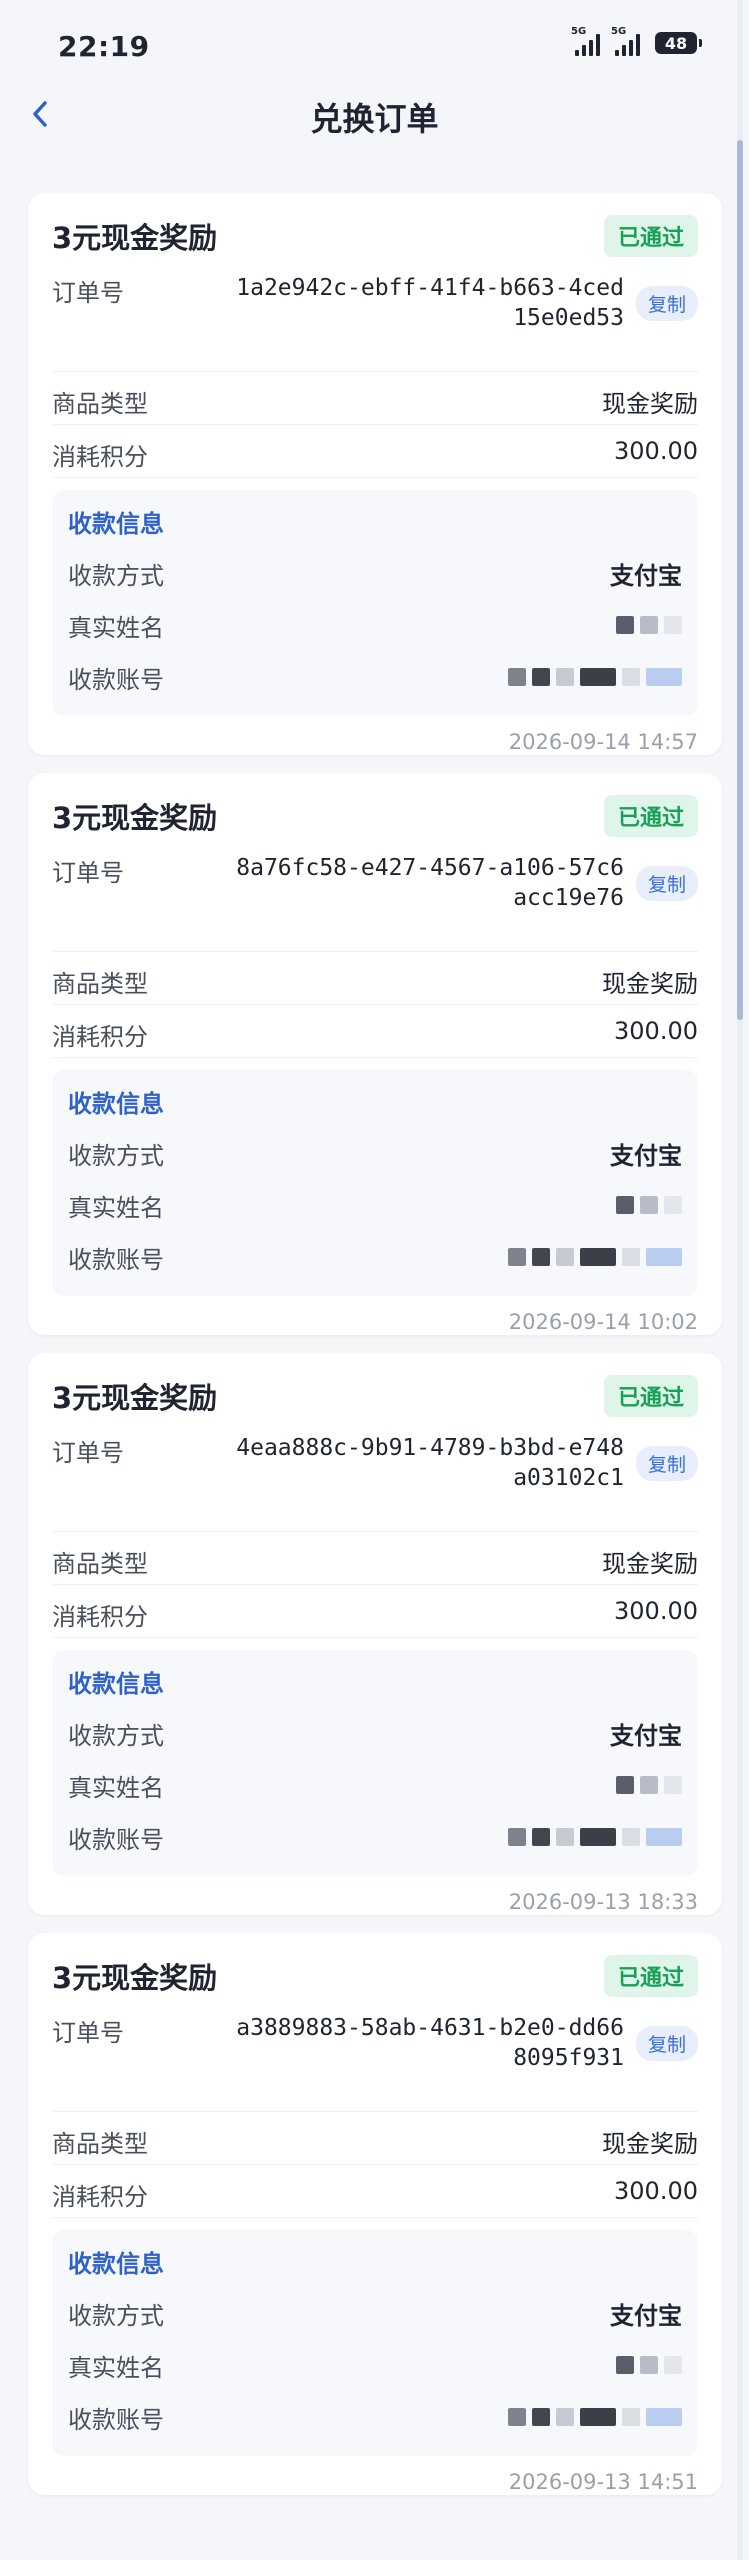  I want to click on order-time: 2026-09-13 18:33, so click(603, 1902).